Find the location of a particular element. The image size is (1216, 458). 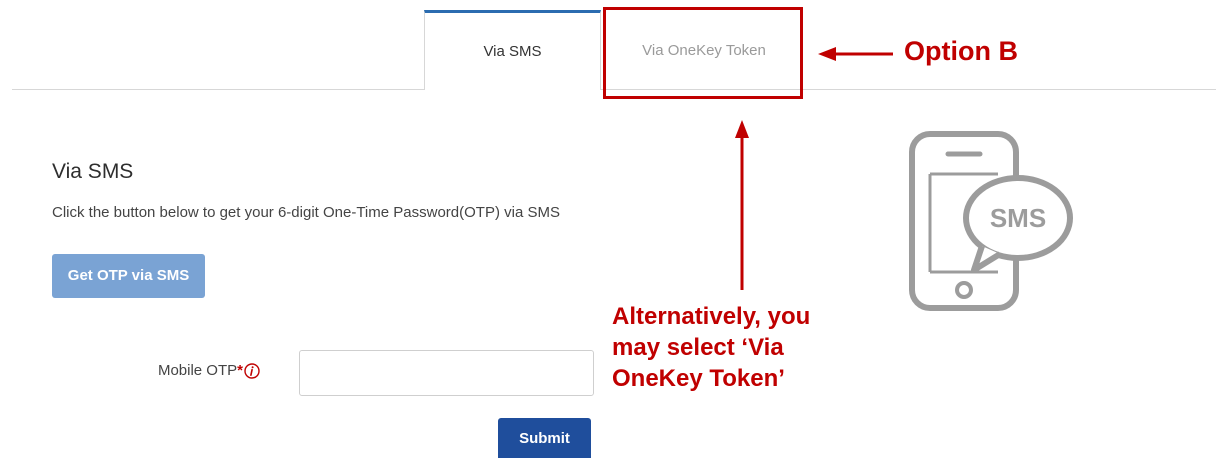

sms-bubble-text: SMS is located at coordinates (1018, 218).